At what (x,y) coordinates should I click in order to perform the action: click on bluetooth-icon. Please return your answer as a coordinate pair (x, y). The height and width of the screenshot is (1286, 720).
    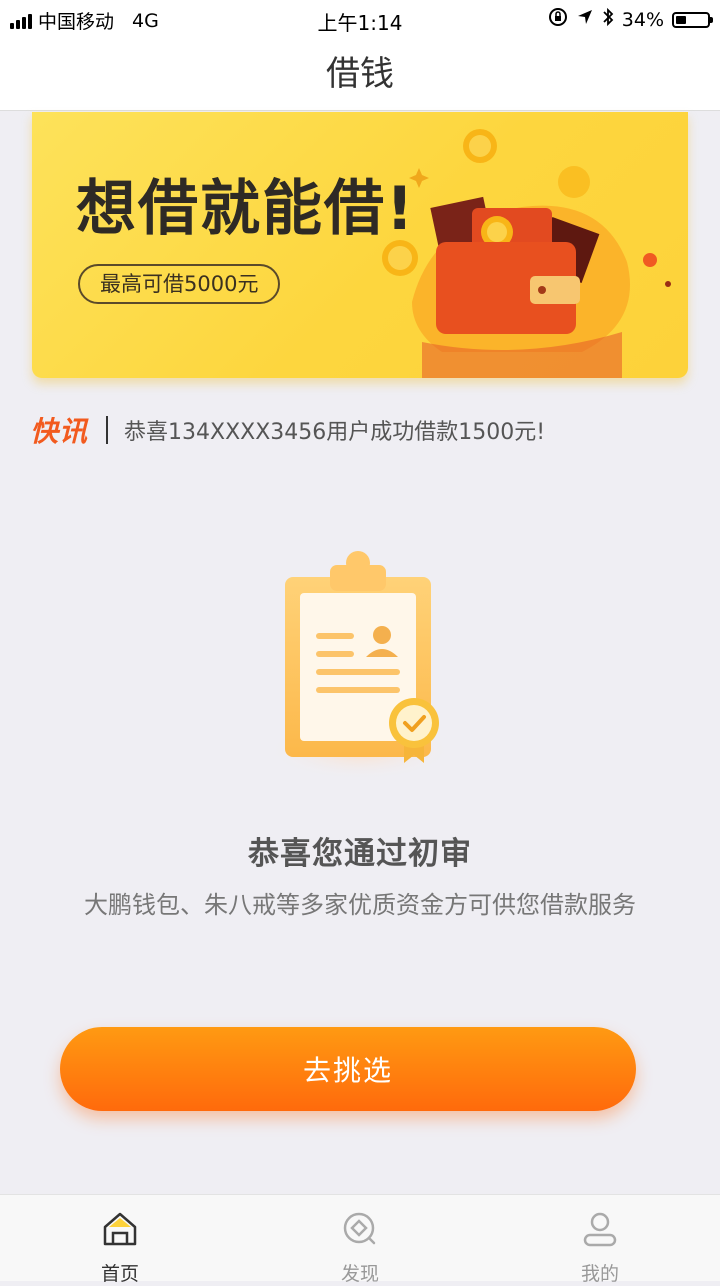
    Looking at the image, I should click on (608, 19).